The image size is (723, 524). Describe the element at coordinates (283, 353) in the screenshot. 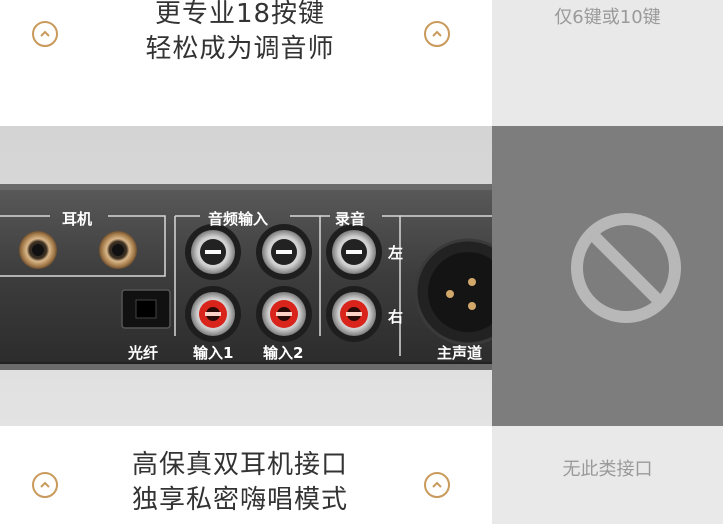

I see `label-input2: 输入2` at that location.